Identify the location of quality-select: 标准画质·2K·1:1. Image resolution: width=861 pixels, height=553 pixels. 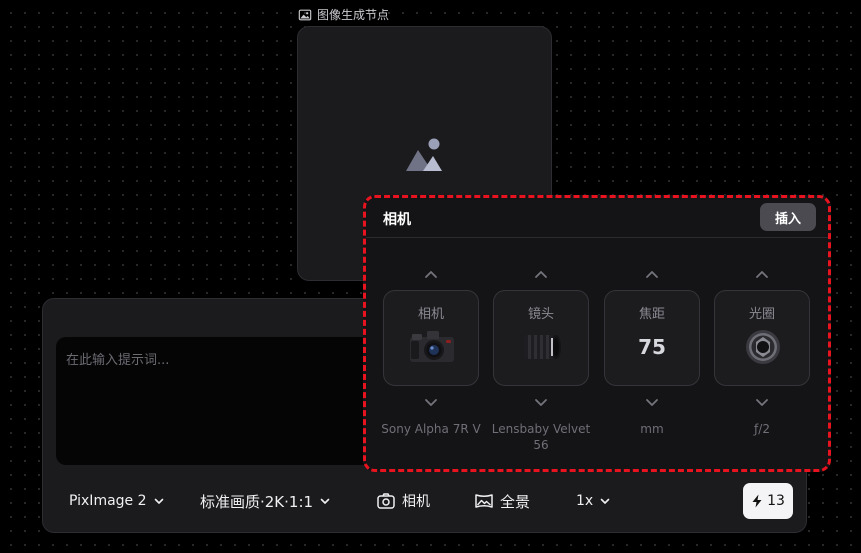
(265, 501).